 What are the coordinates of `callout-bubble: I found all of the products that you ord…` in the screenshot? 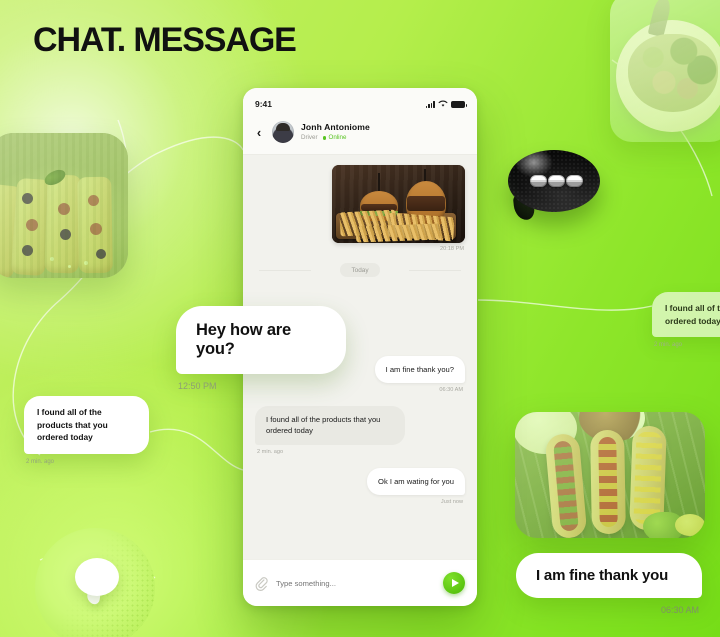 It's located at (86, 425).